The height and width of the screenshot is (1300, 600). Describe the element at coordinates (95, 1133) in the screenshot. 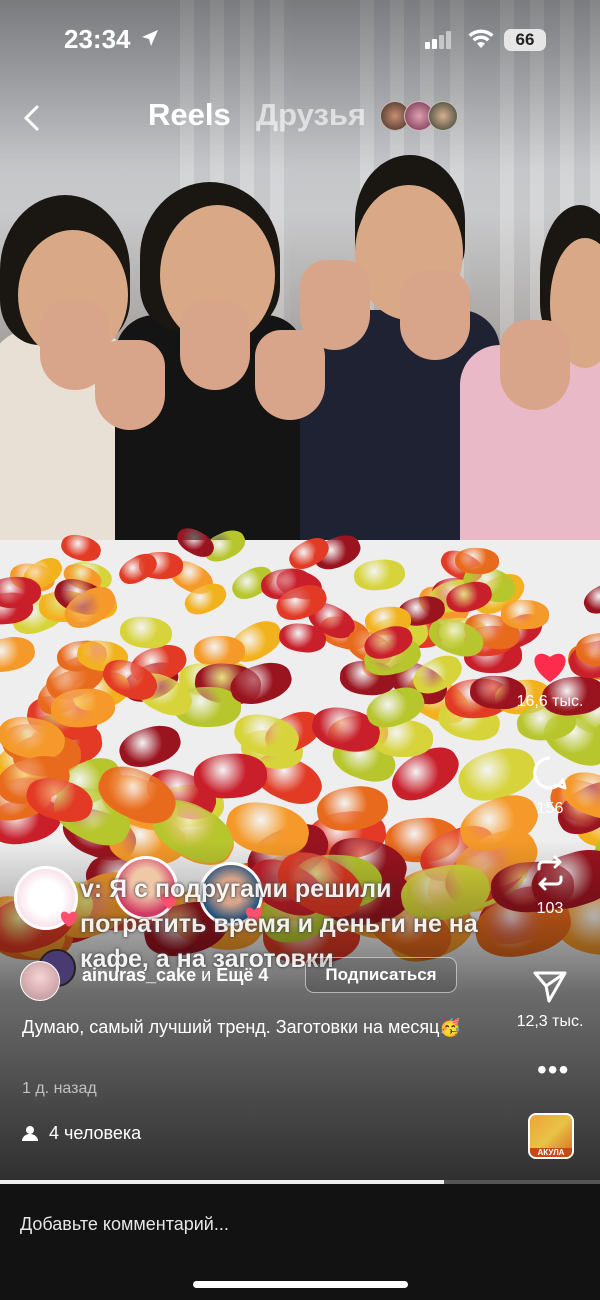

I see `tagged-people-label: 4 человека` at that location.